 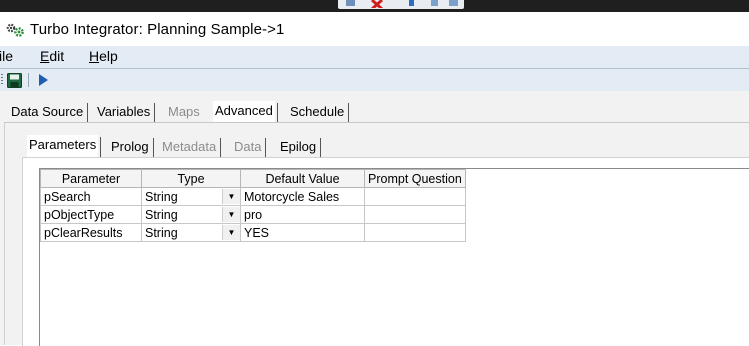 What do you see at coordinates (91, 232) in the screenshot?
I see `parameter-name-cell: pClearResults` at bounding box center [91, 232].